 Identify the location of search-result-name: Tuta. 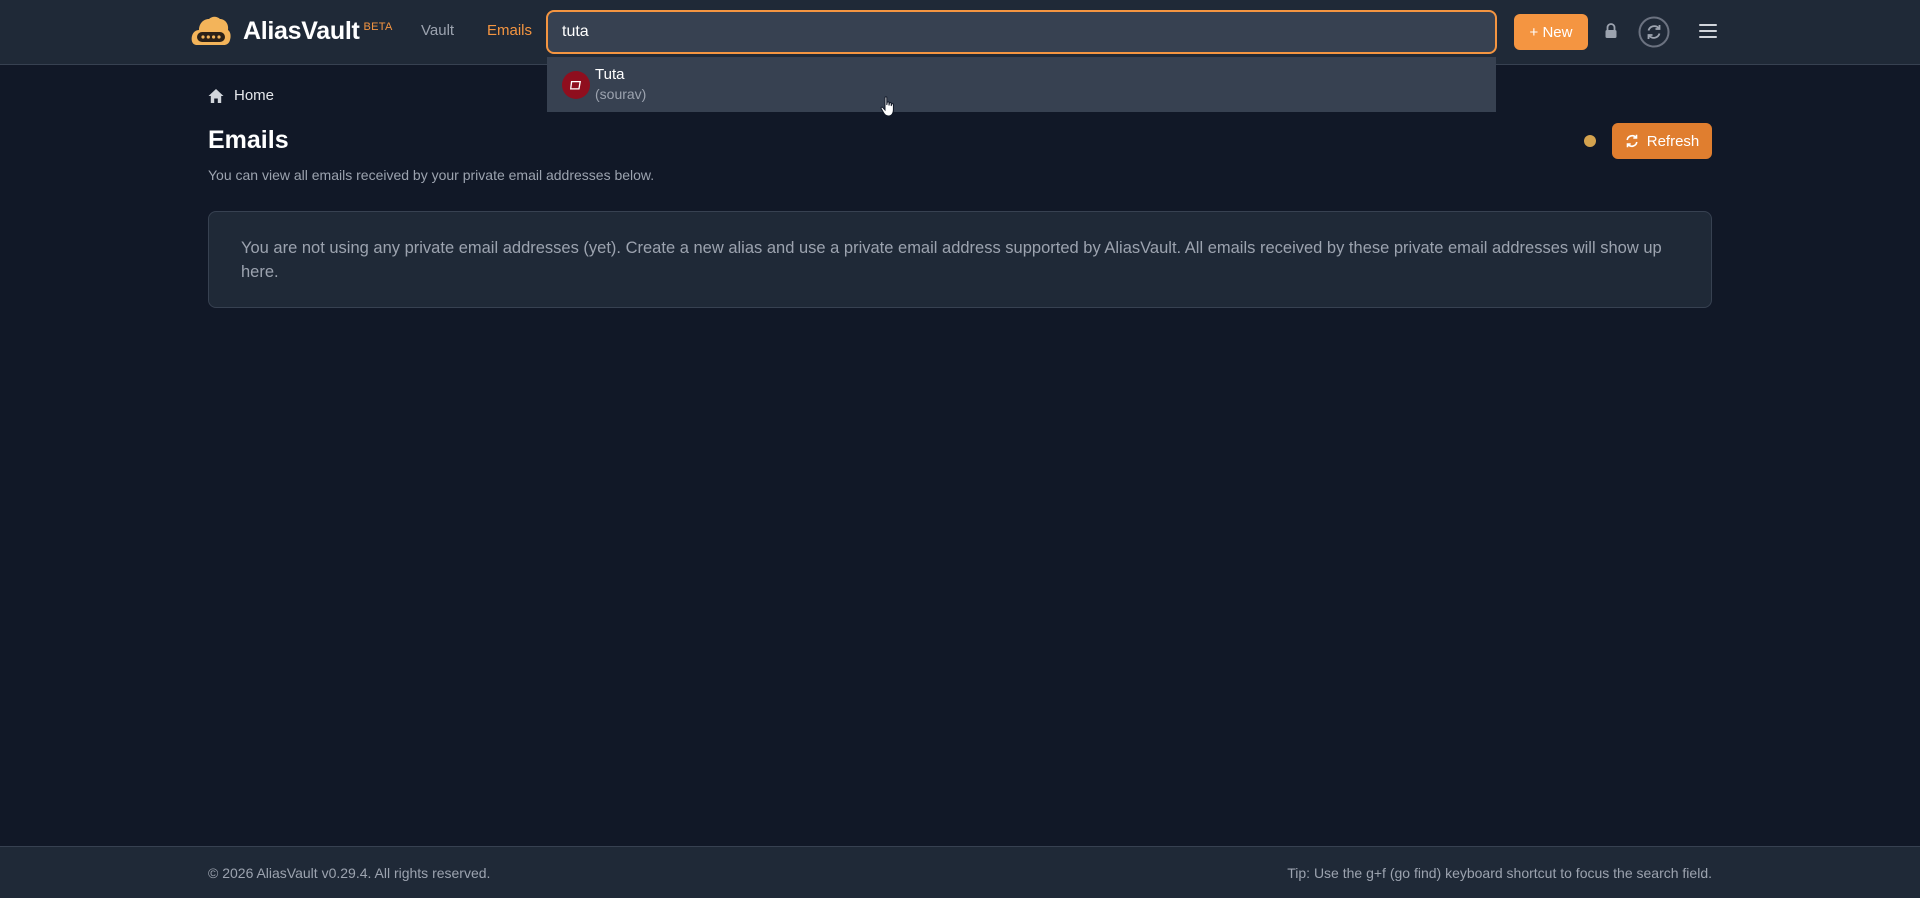
(610, 74).